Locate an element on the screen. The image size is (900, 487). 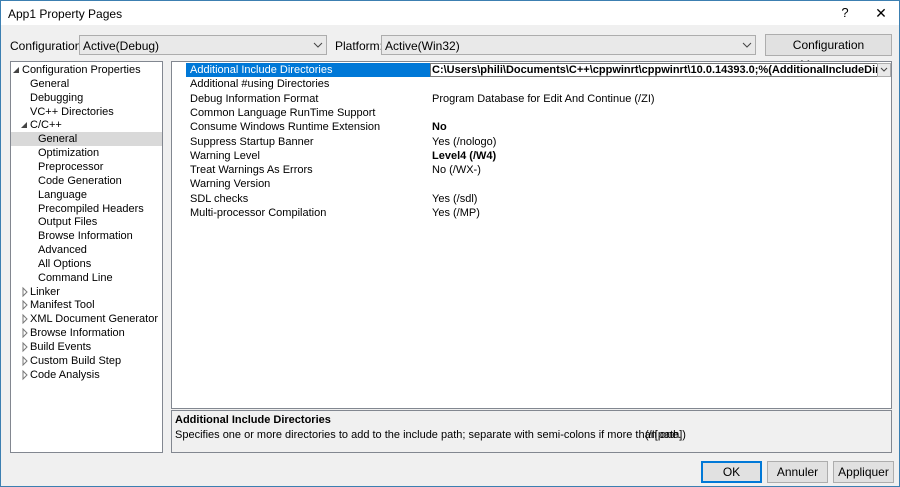
tree-item-label: Build Events is located at coordinates (61, 347).